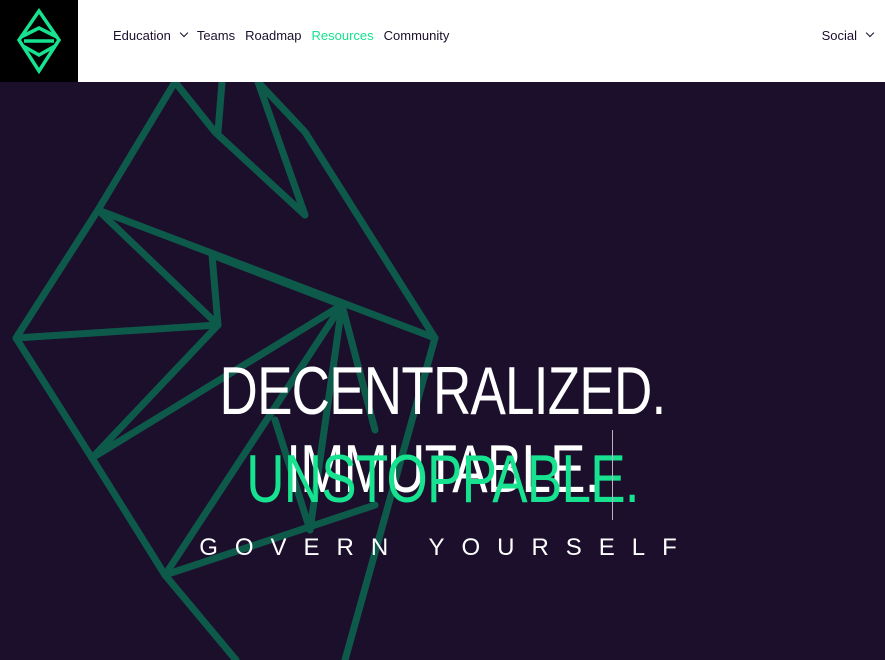  Describe the element at coordinates (142, 35) in the screenshot. I see `nav-education-label: Education` at that location.